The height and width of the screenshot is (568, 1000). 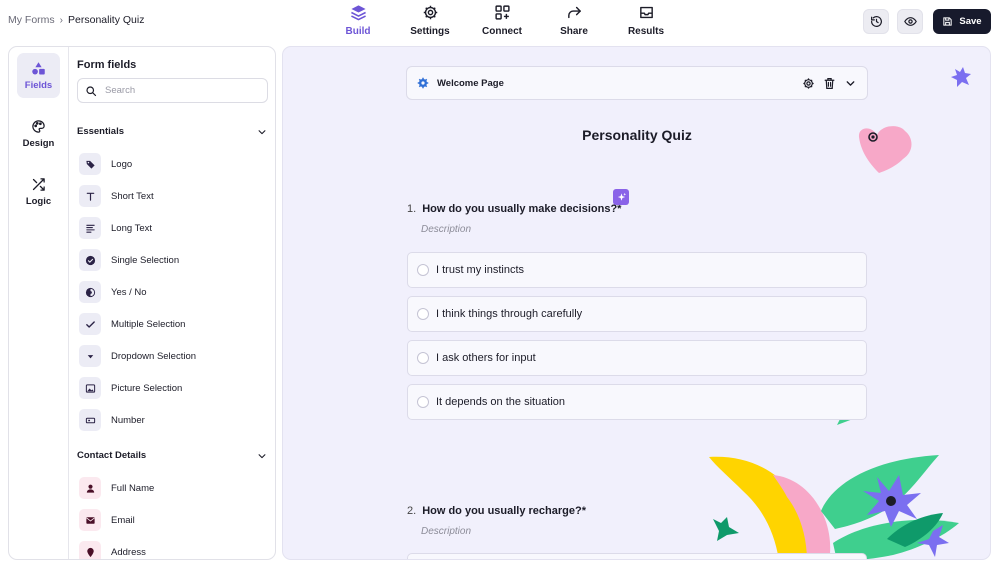 I want to click on section-essentials: Essentials, so click(x=172, y=131).